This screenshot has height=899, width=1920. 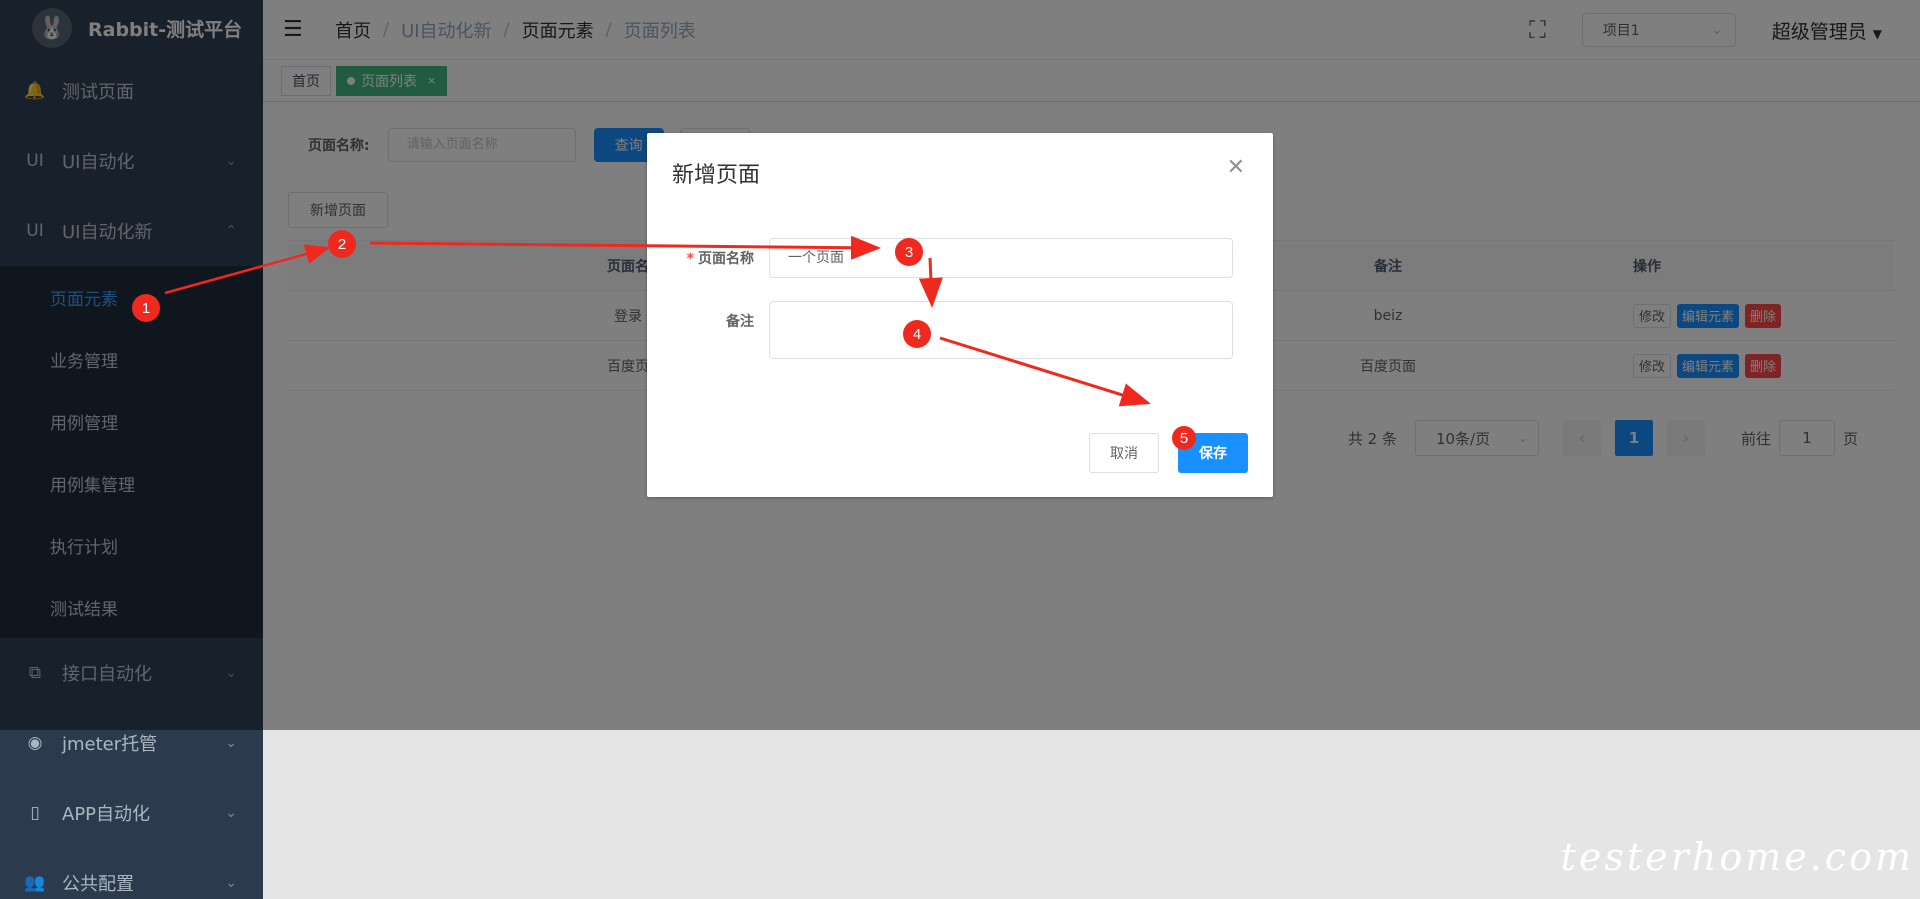 I want to click on required-mark: *, so click(x=690, y=259).